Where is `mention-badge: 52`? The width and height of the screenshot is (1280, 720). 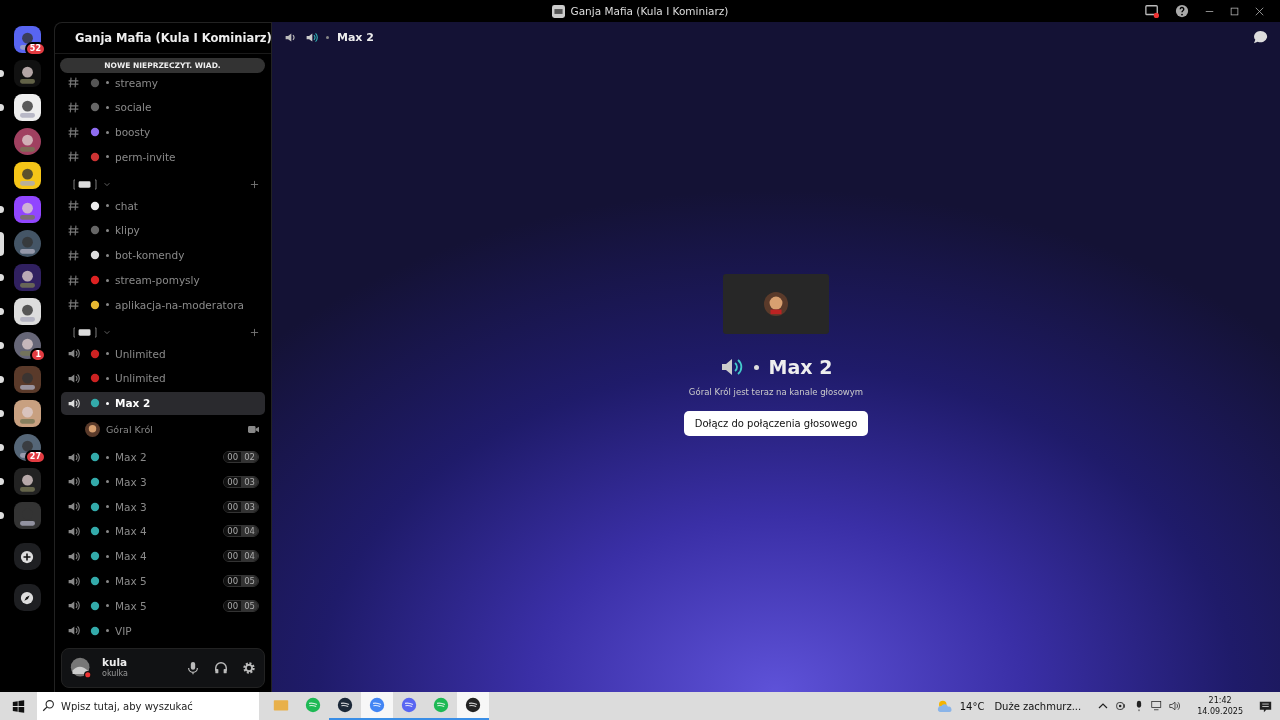 mention-badge: 52 is located at coordinates (35, 49).